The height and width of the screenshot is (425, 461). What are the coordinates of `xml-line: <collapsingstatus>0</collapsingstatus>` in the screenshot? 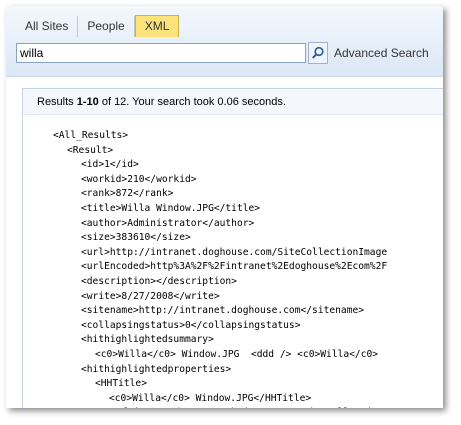 It's located at (191, 325).